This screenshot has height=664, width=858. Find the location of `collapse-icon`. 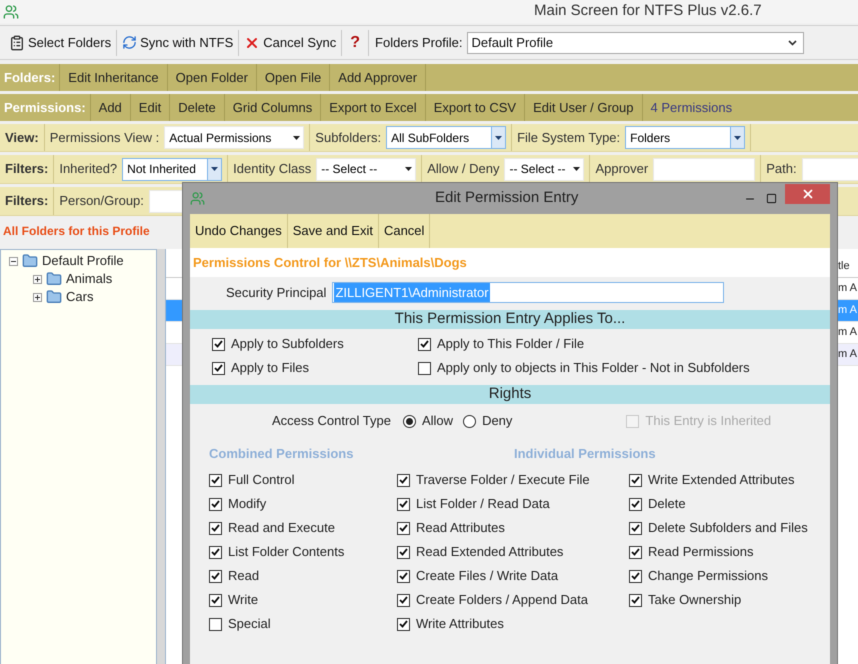

collapse-icon is located at coordinates (13, 261).